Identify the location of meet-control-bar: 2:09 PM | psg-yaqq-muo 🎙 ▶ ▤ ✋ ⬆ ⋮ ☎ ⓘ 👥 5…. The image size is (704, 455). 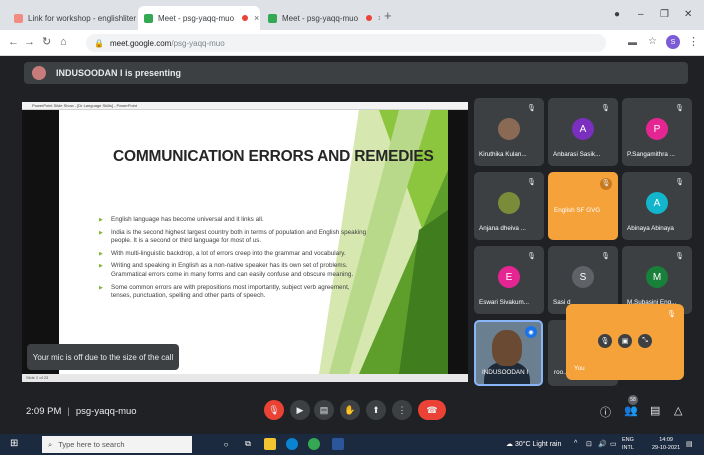
(352, 411).